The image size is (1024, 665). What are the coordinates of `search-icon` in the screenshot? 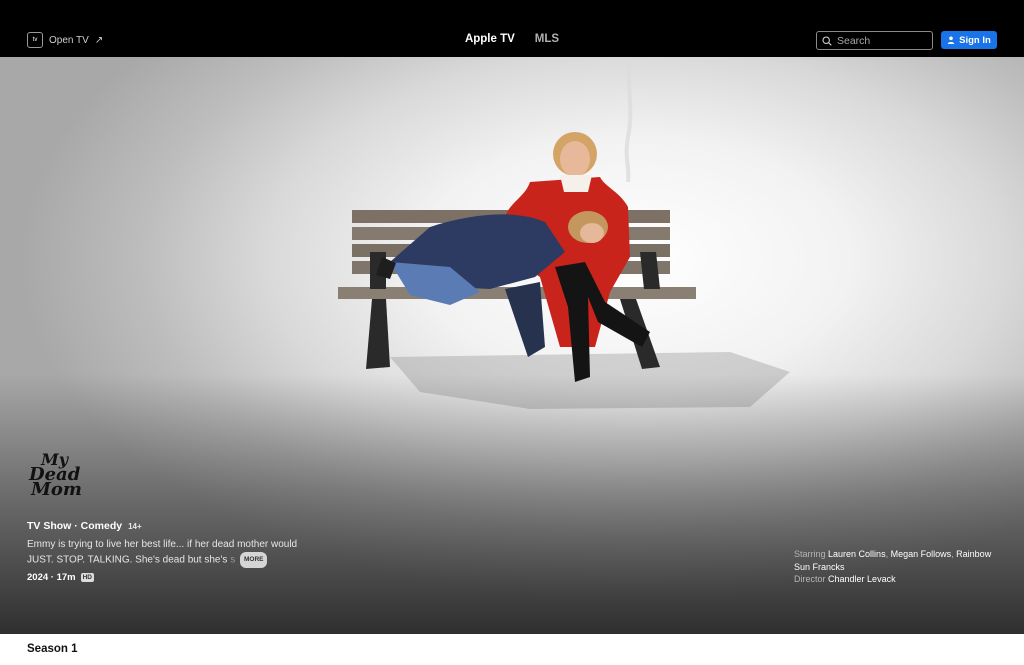 It's located at (827, 40).